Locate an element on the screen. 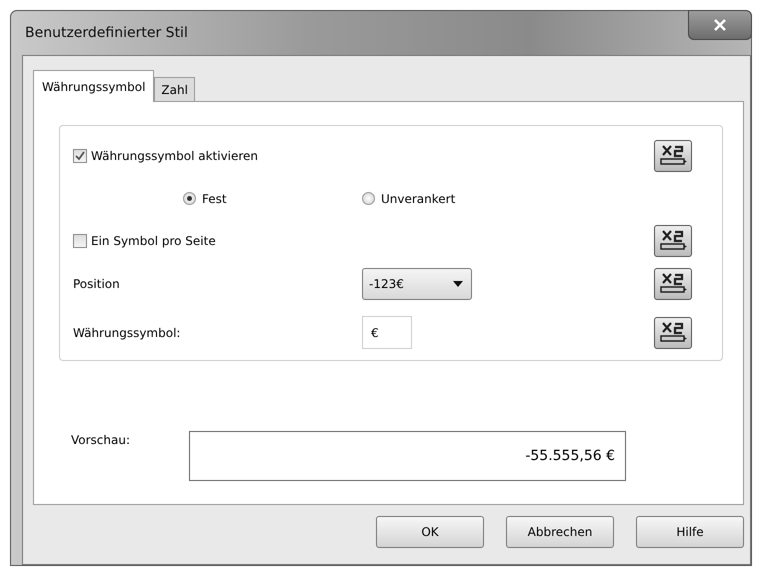 The height and width of the screenshot is (571, 761). position-dropdown: -123€ is located at coordinates (417, 284).